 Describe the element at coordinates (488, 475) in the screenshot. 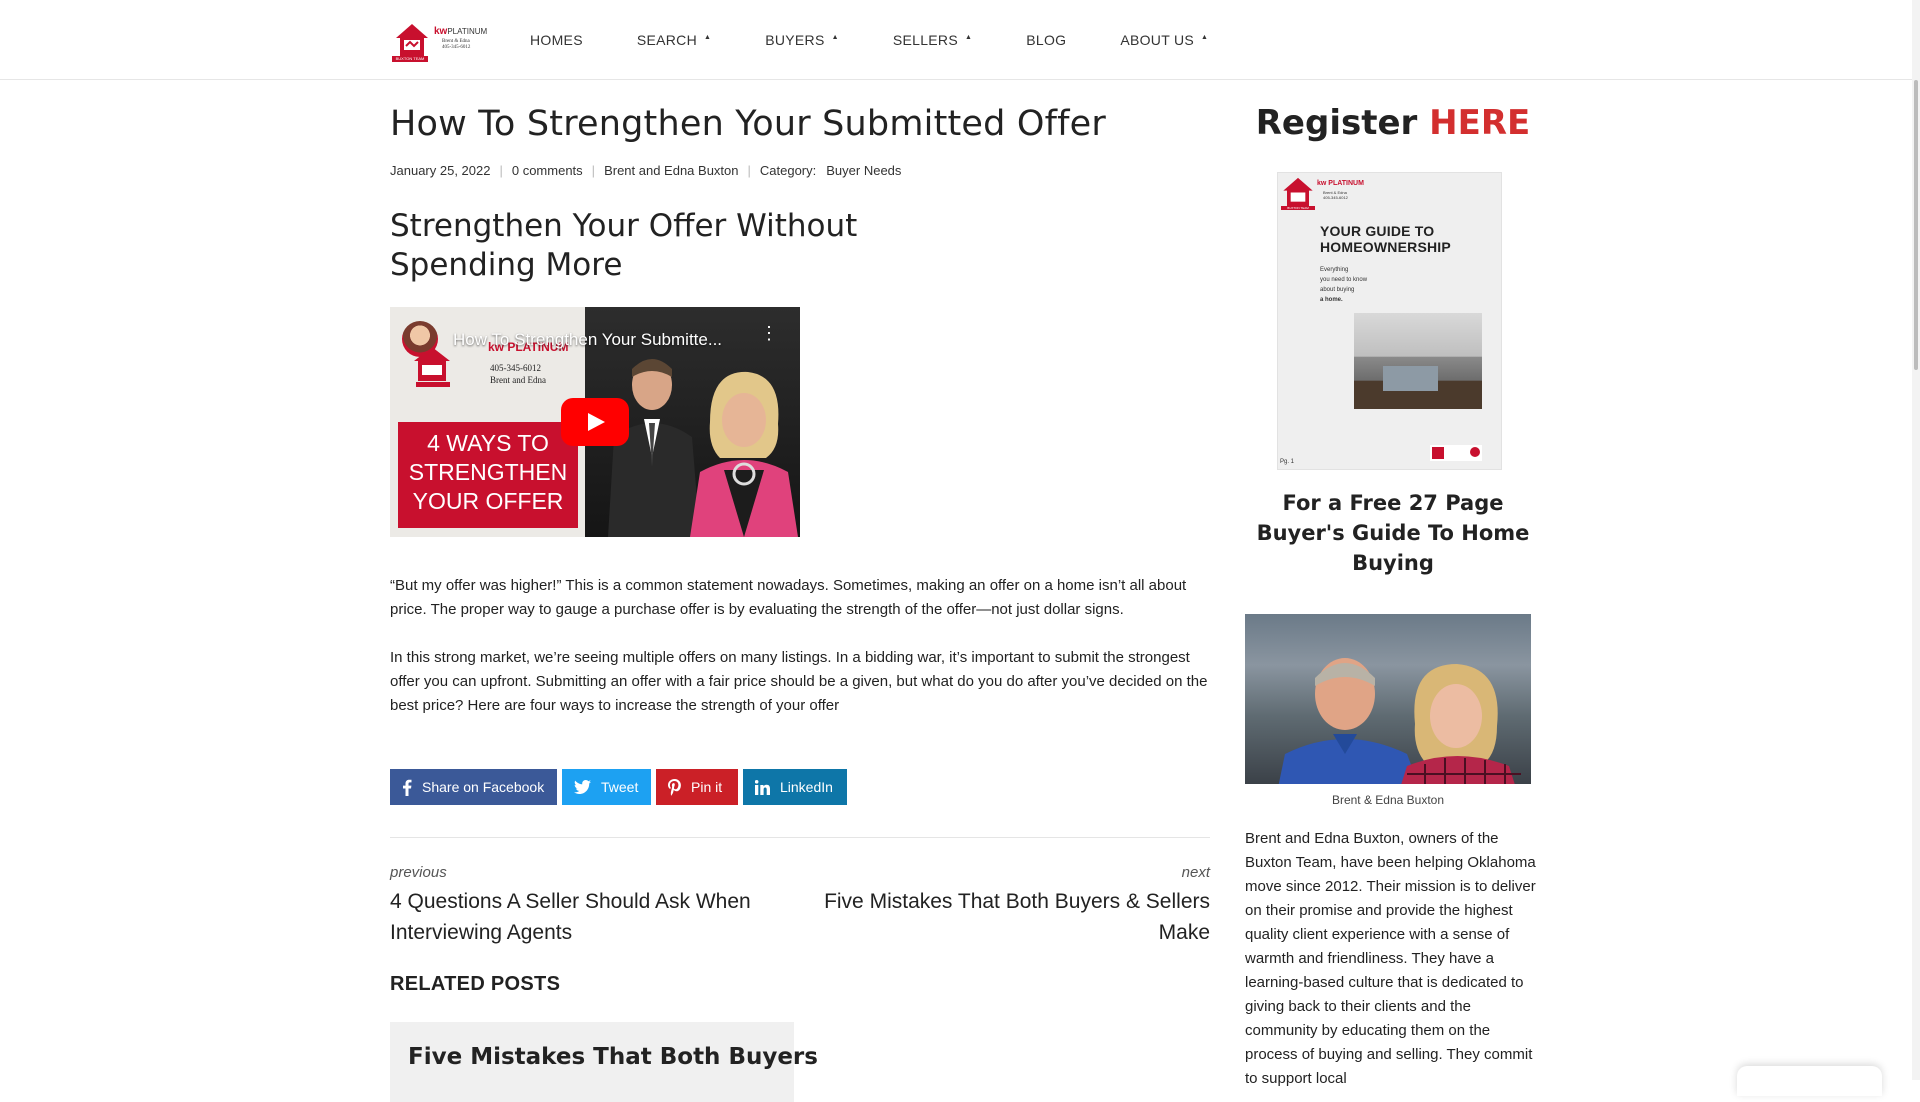

I see `video-badge: 4 WAYS TO STRENGTHEN YOUR OFFER` at that location.